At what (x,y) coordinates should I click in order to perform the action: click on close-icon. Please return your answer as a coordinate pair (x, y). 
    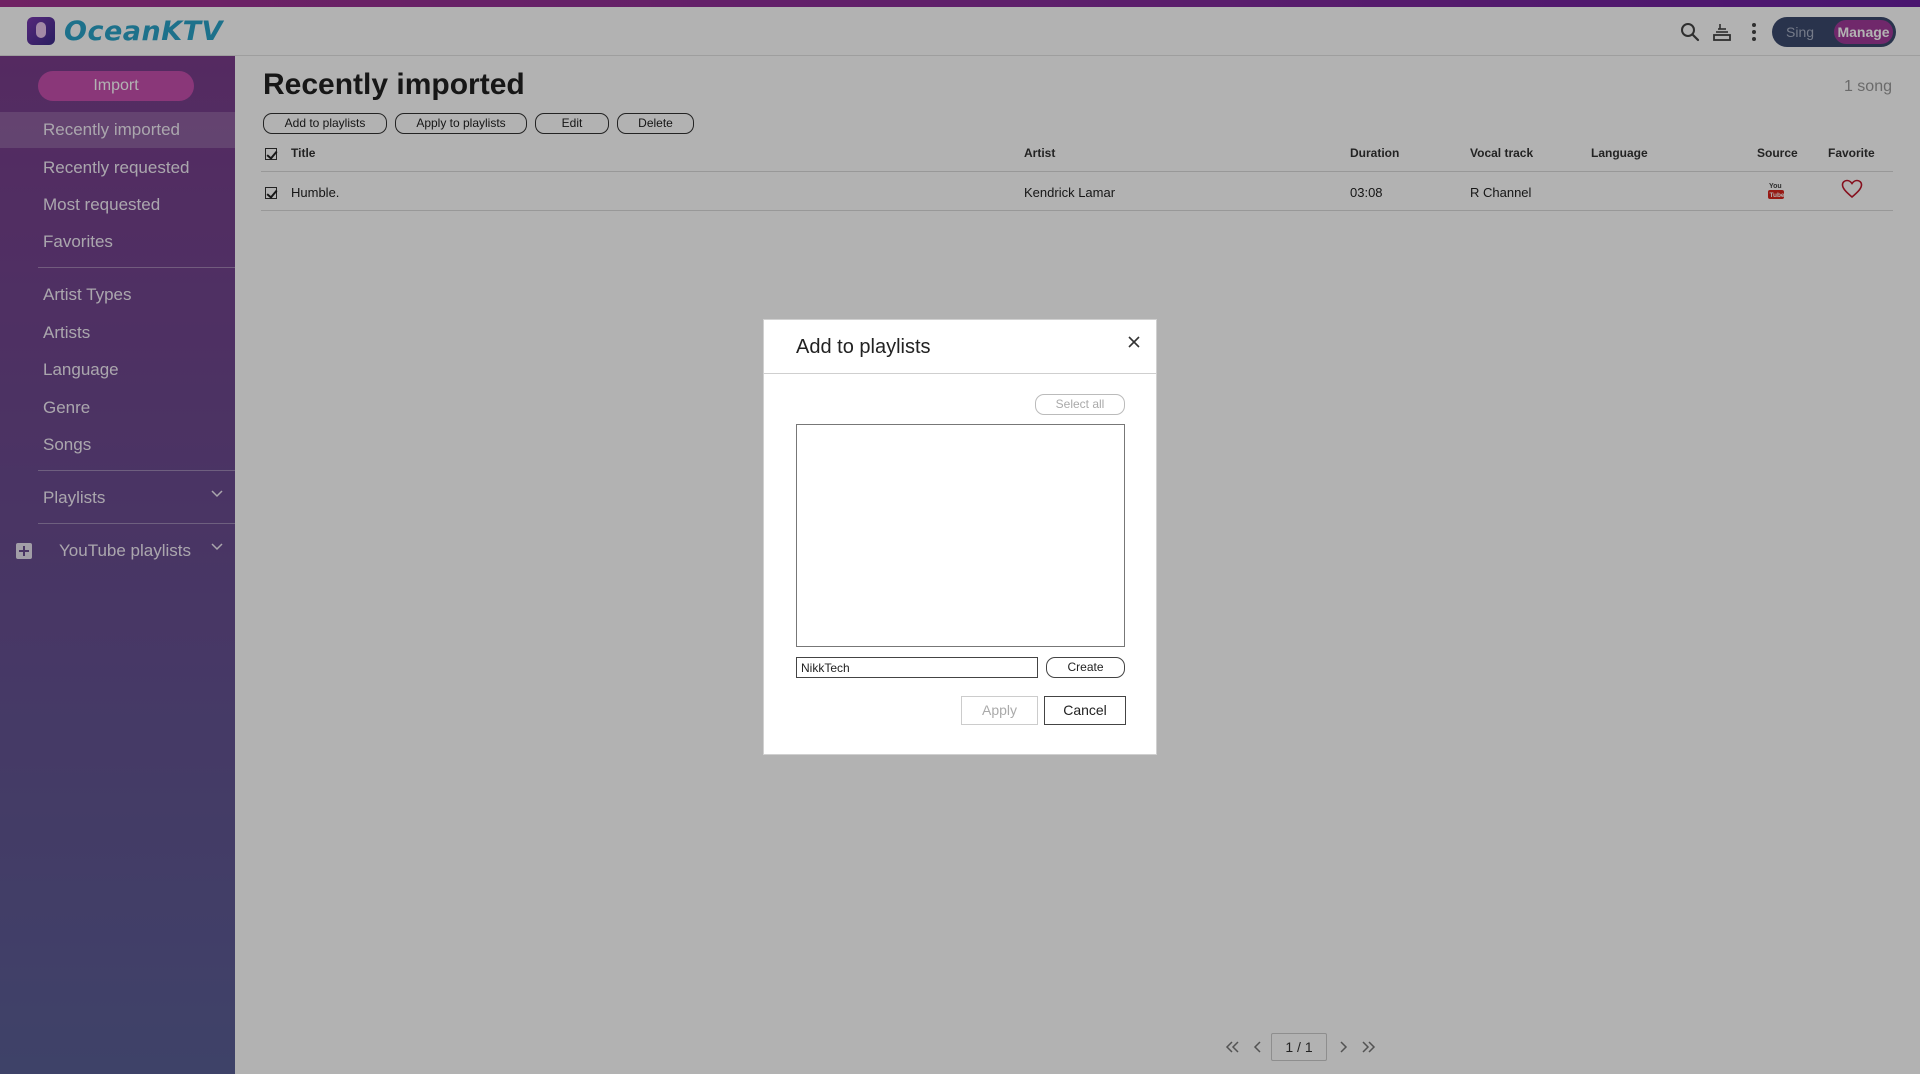
    Looking at the image, I should click on (1134, 342).